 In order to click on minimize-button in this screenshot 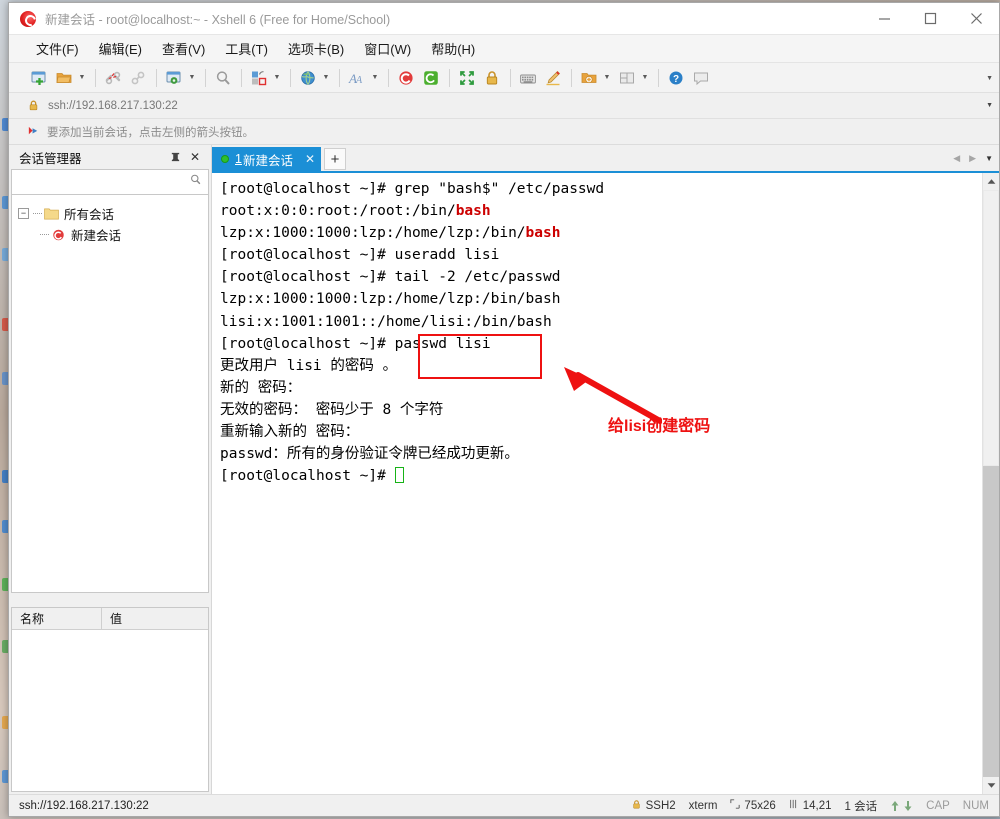, I will do `click(884, 19)`.